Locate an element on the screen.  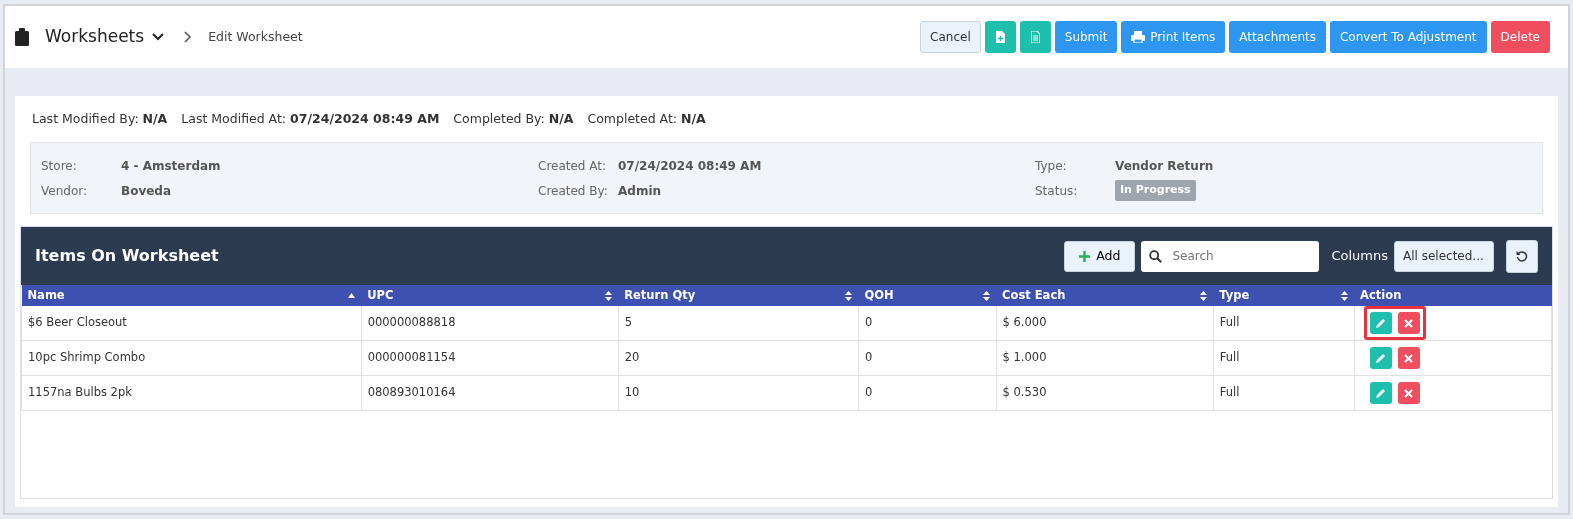
table-cell: 000000081154 is located at coordinates (490, 358).